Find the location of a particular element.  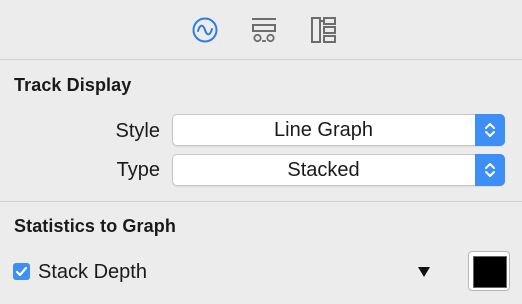

stack-depth-label: Stack Depth is located at coordinates (92, 272).